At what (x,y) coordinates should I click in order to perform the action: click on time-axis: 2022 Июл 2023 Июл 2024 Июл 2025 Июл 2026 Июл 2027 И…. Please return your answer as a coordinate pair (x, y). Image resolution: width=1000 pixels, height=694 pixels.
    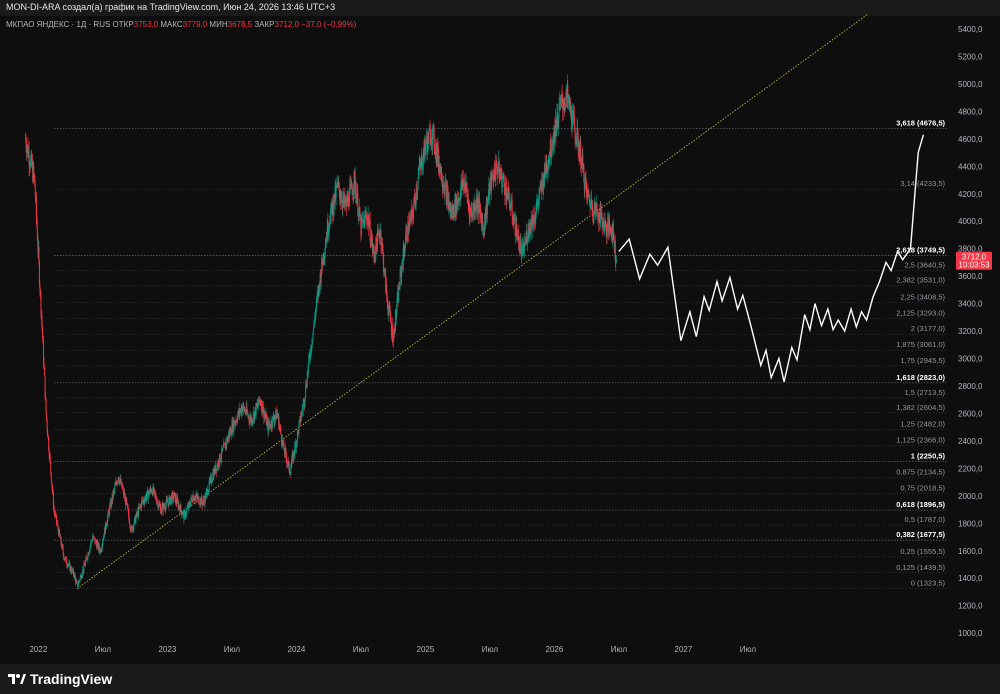
    Looking at the image, I should click on (392, 649).